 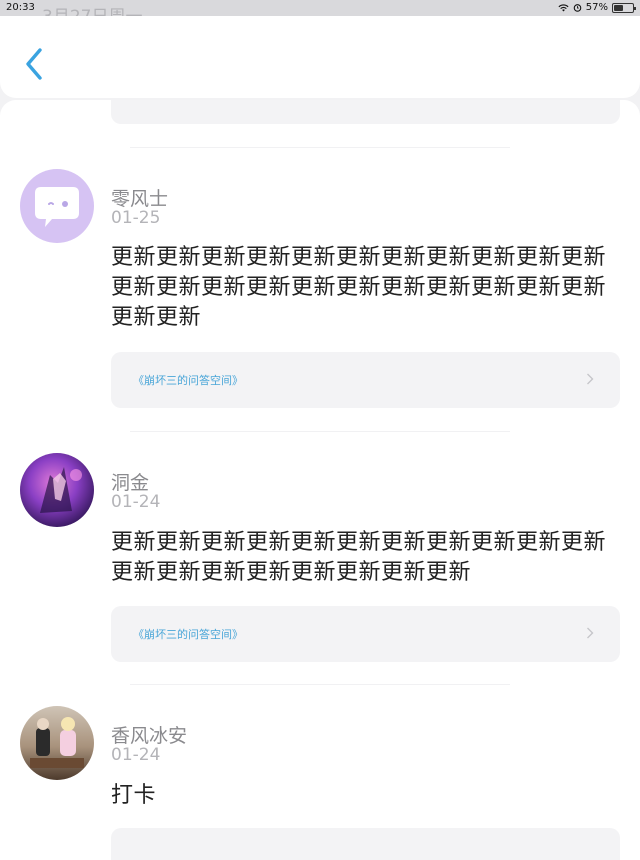 What do you see at coordinates (359, 557) in the screenshot?
I see `post-content: 更新更新更新更新更新更新更新更新更新更新更新更新更新更新更新更新更新更新更新` at bounding box center [359, 557].